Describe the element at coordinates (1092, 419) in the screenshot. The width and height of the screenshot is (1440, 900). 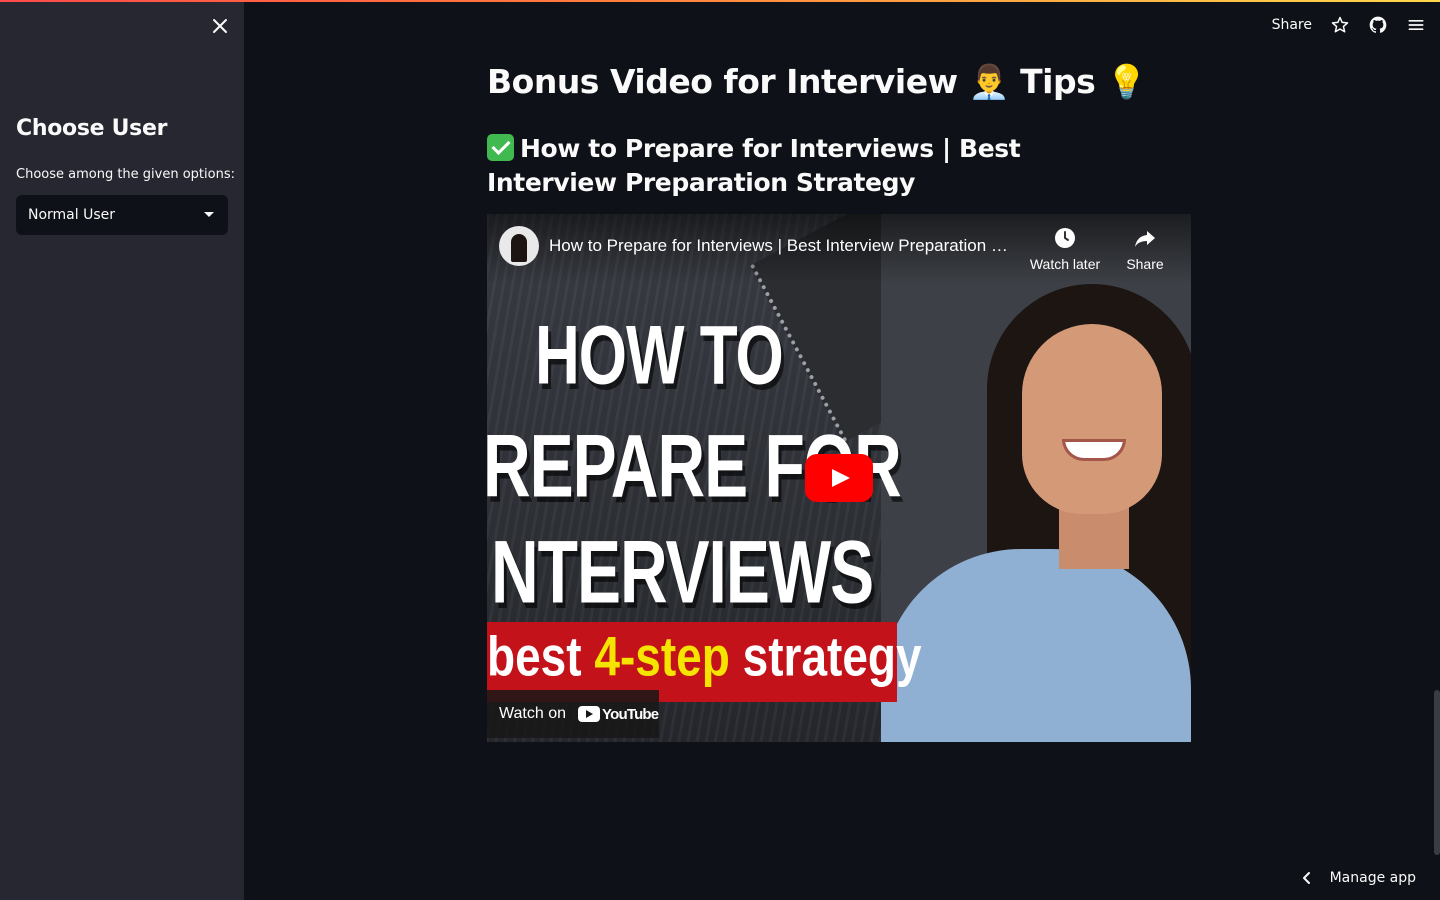
I see `thumbnail-person-face` at that location.